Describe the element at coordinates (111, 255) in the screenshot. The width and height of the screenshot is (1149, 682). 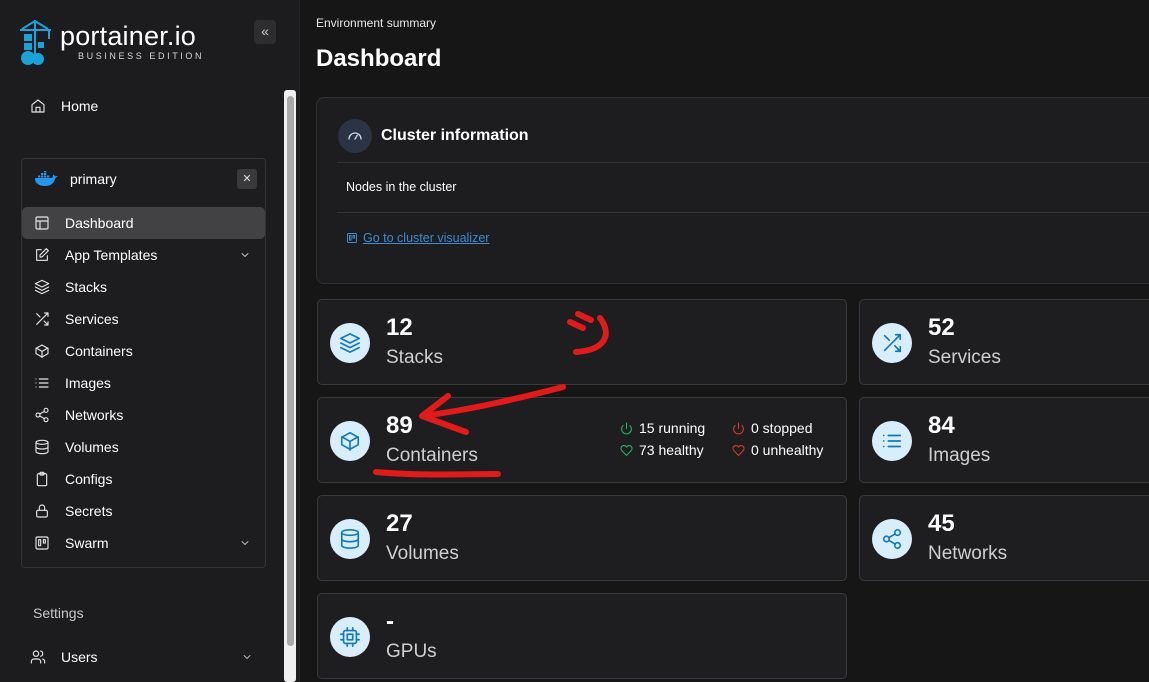
I see `sidebar-item-label: App Templates` at that location.